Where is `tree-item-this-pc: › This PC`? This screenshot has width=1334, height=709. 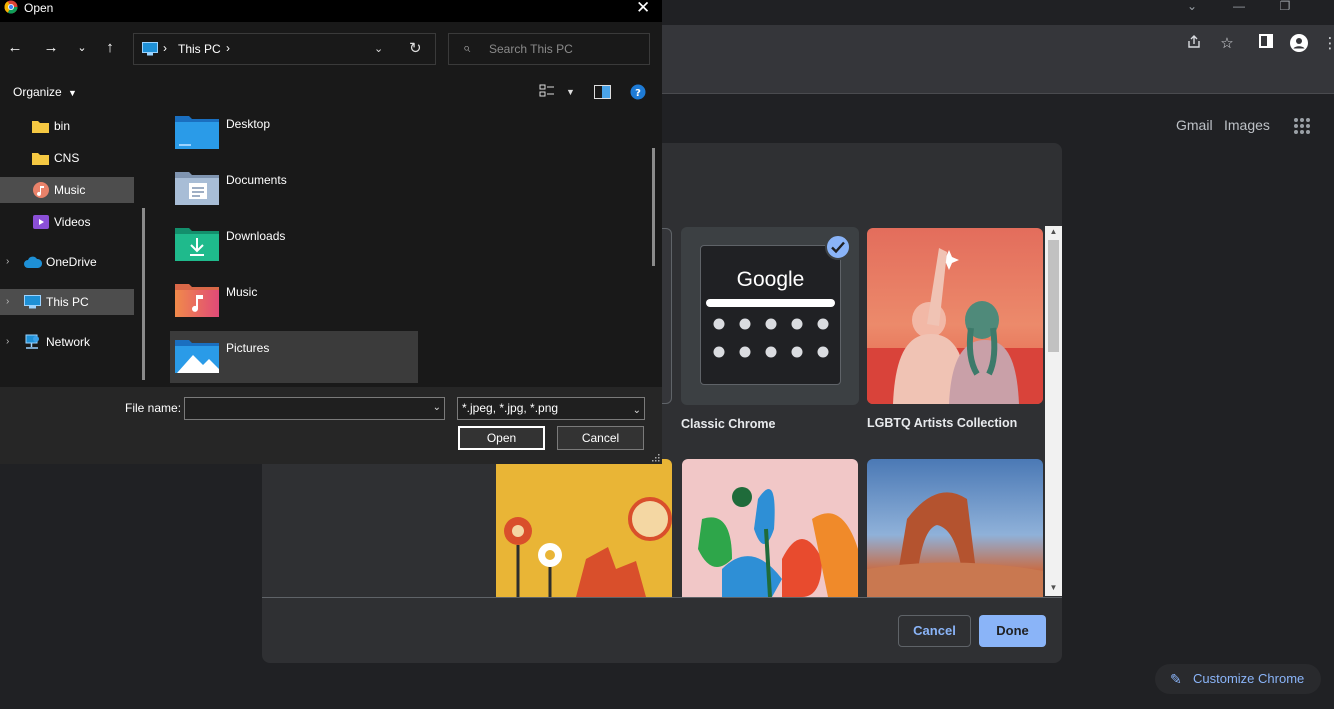
tree-item-this-pc: › This PC is located at coordinates (67, 302).